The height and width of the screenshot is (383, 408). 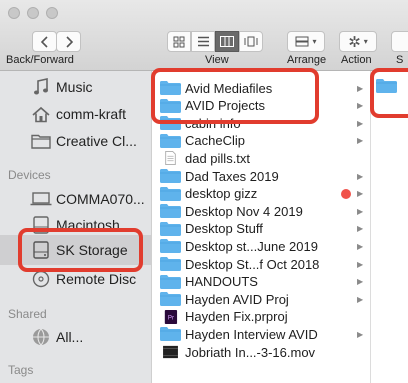 I want to click on sidebar-item-comm-kraft: comm-kraft, so click(x=75, y=114).